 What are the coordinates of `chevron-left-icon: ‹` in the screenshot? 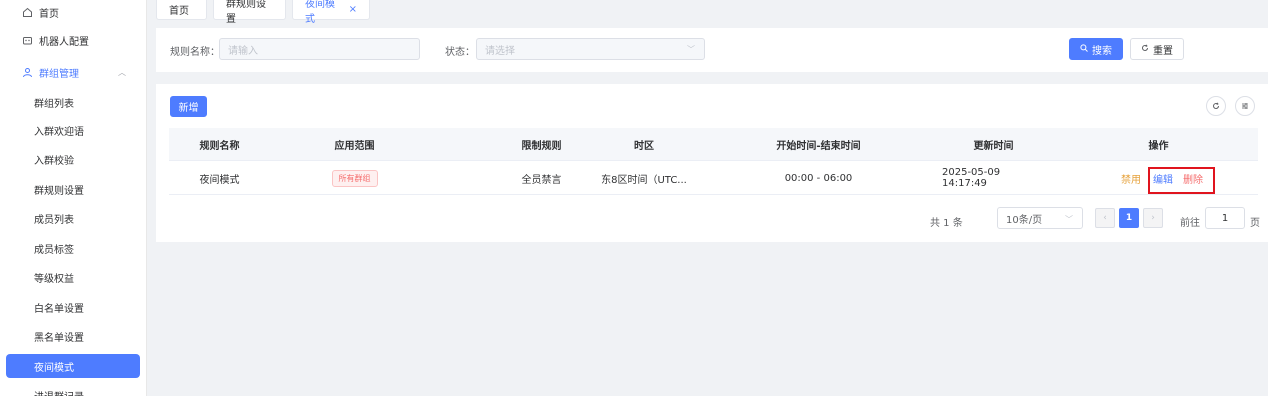 It's located at (1105, 218).